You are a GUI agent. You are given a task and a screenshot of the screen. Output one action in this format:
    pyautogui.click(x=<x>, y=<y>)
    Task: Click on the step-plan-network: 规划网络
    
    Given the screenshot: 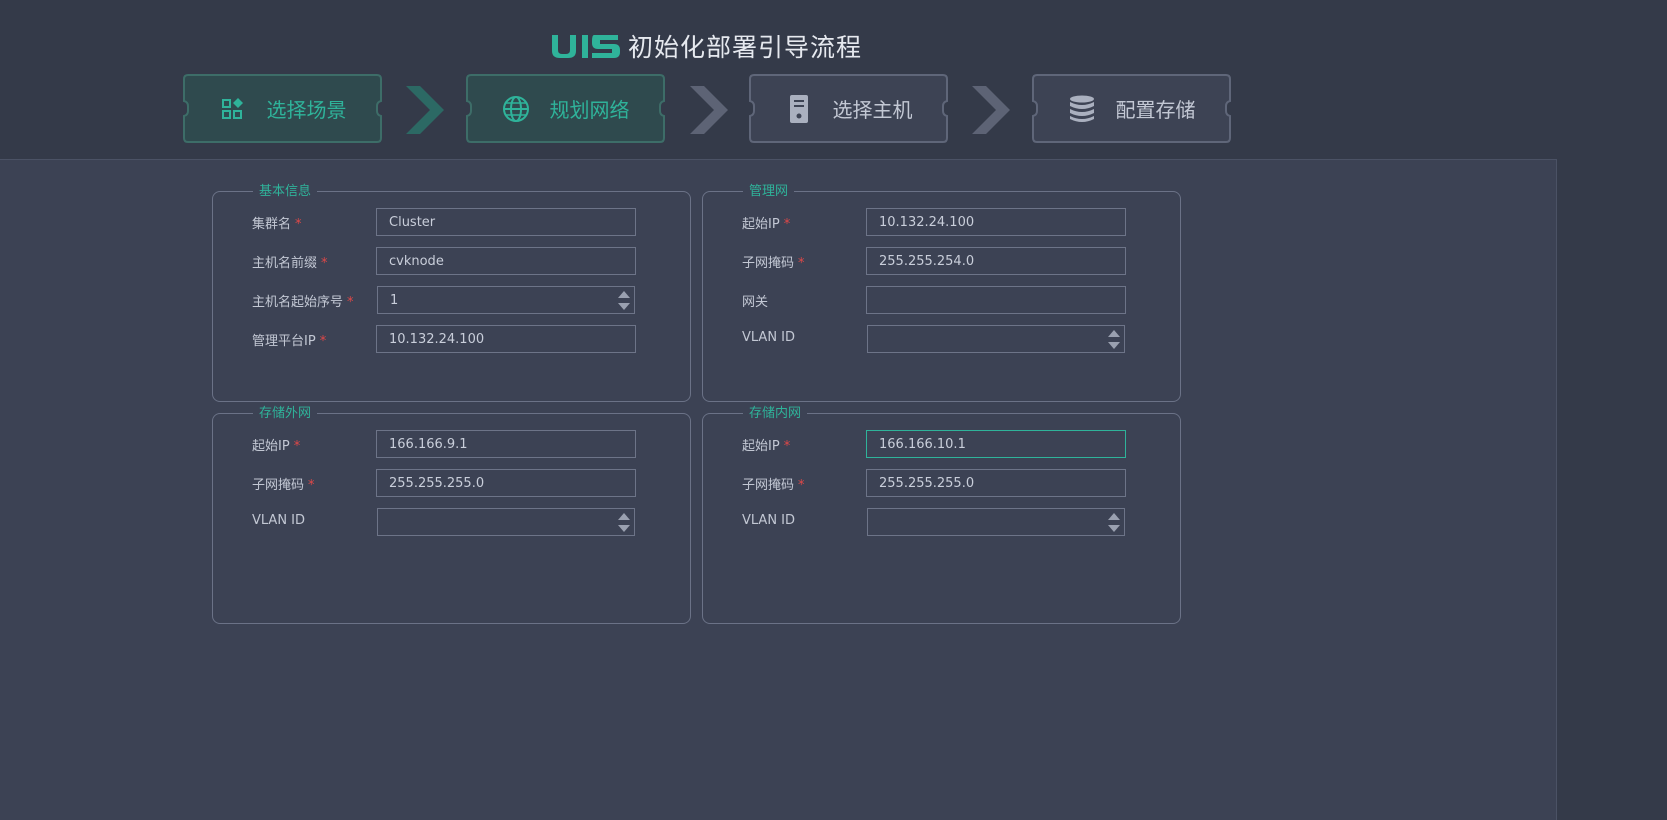 What is the action you would take?
    pyautogui.click(x=565, y=108)
    